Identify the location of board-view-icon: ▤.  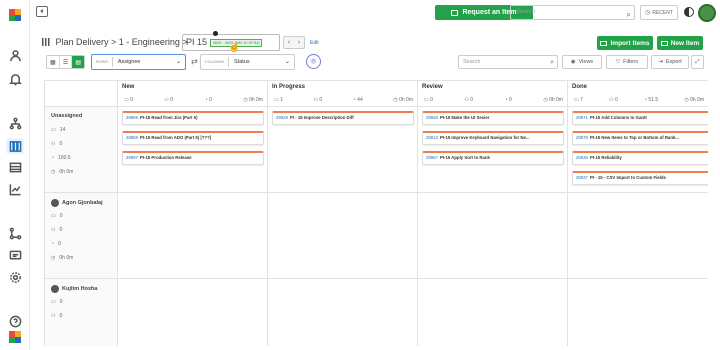
(78, 62).